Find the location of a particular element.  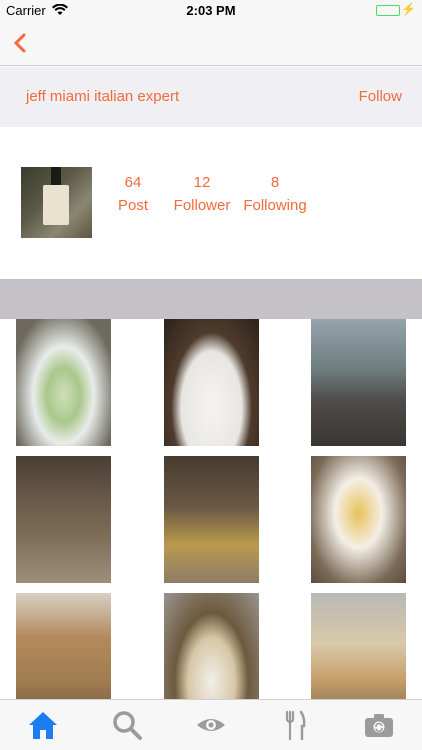

back-button is located at coordinates (23, 43).